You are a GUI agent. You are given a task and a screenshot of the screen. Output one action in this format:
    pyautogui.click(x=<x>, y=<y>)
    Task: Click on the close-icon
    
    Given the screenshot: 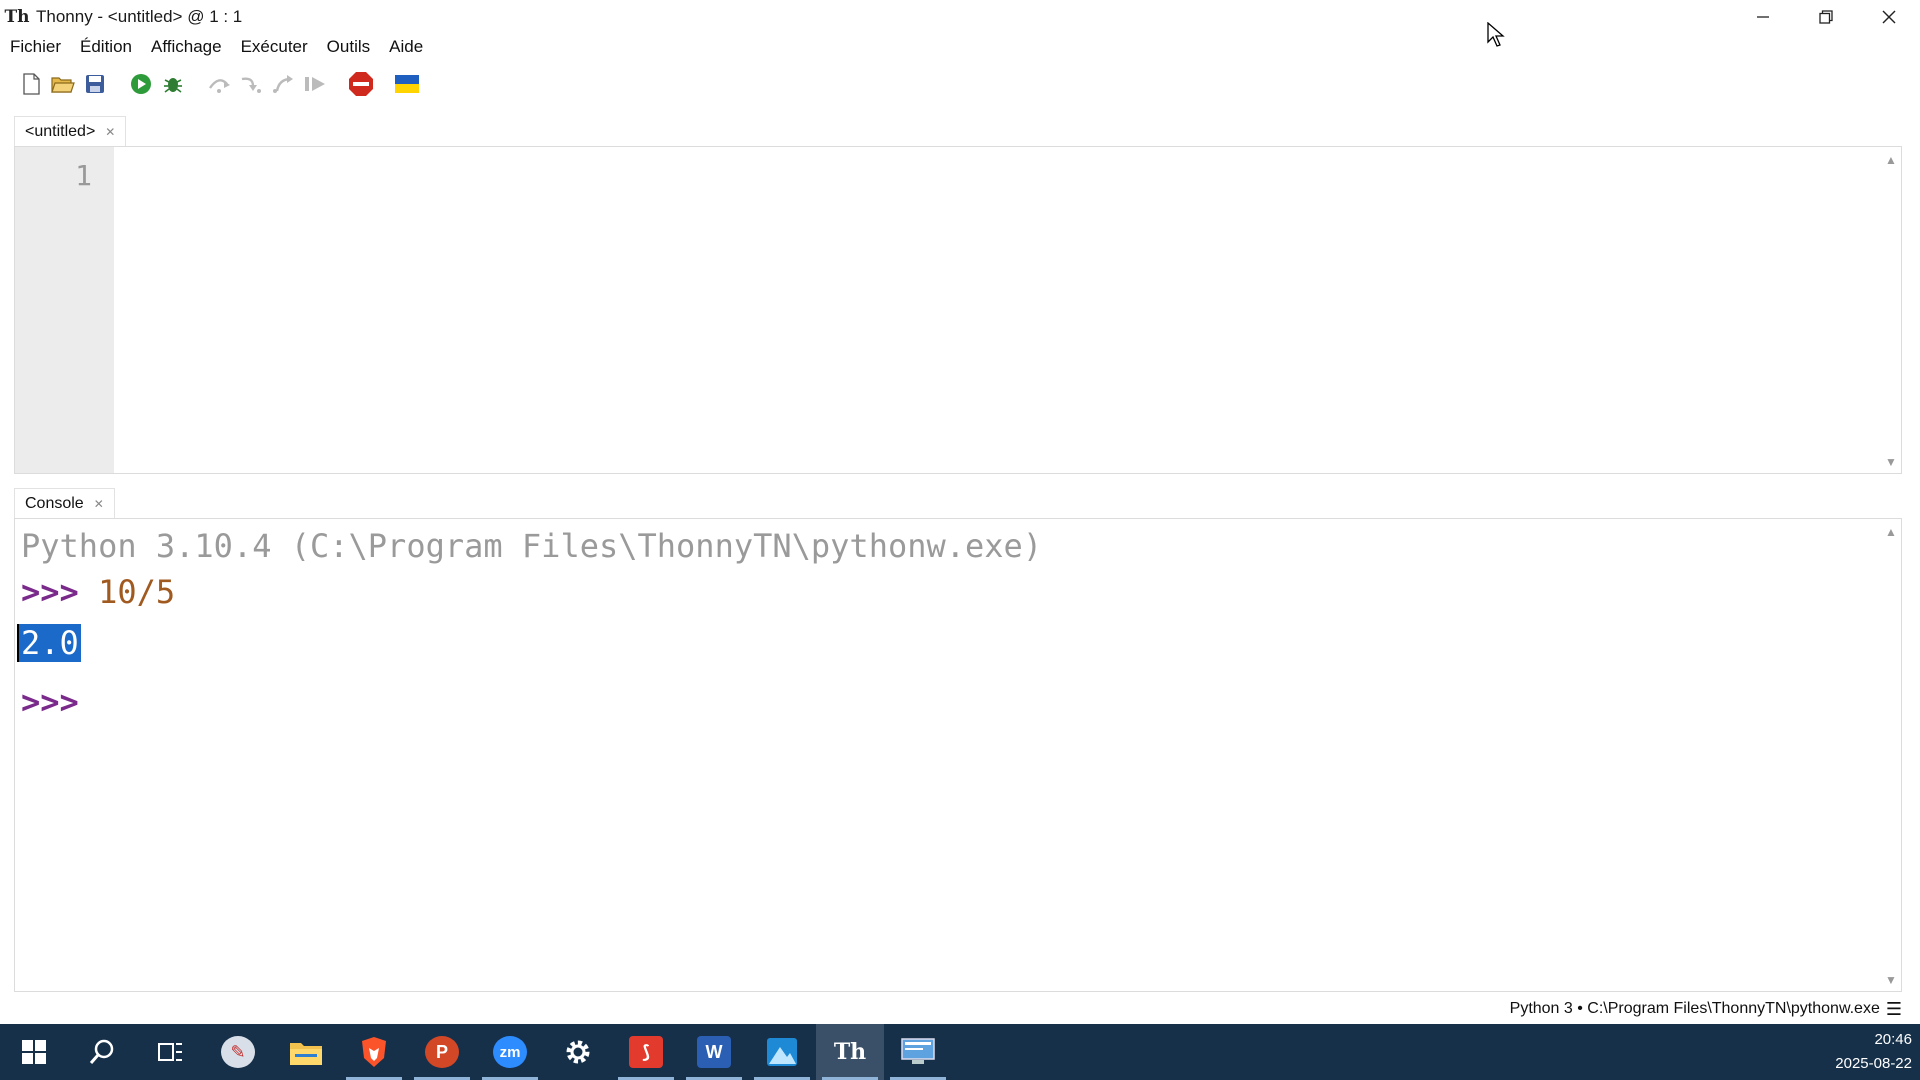 What is the action you would take?
    pyautogui.click(x=1888, y=16)
    